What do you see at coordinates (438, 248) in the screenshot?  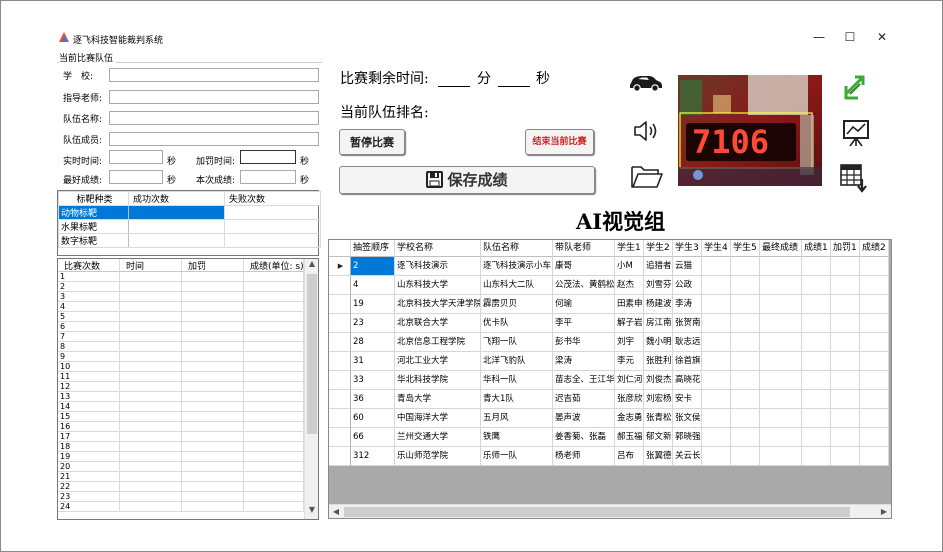 I see `ranking-header-cell: 学校名称` at bounding box center [438, 248].